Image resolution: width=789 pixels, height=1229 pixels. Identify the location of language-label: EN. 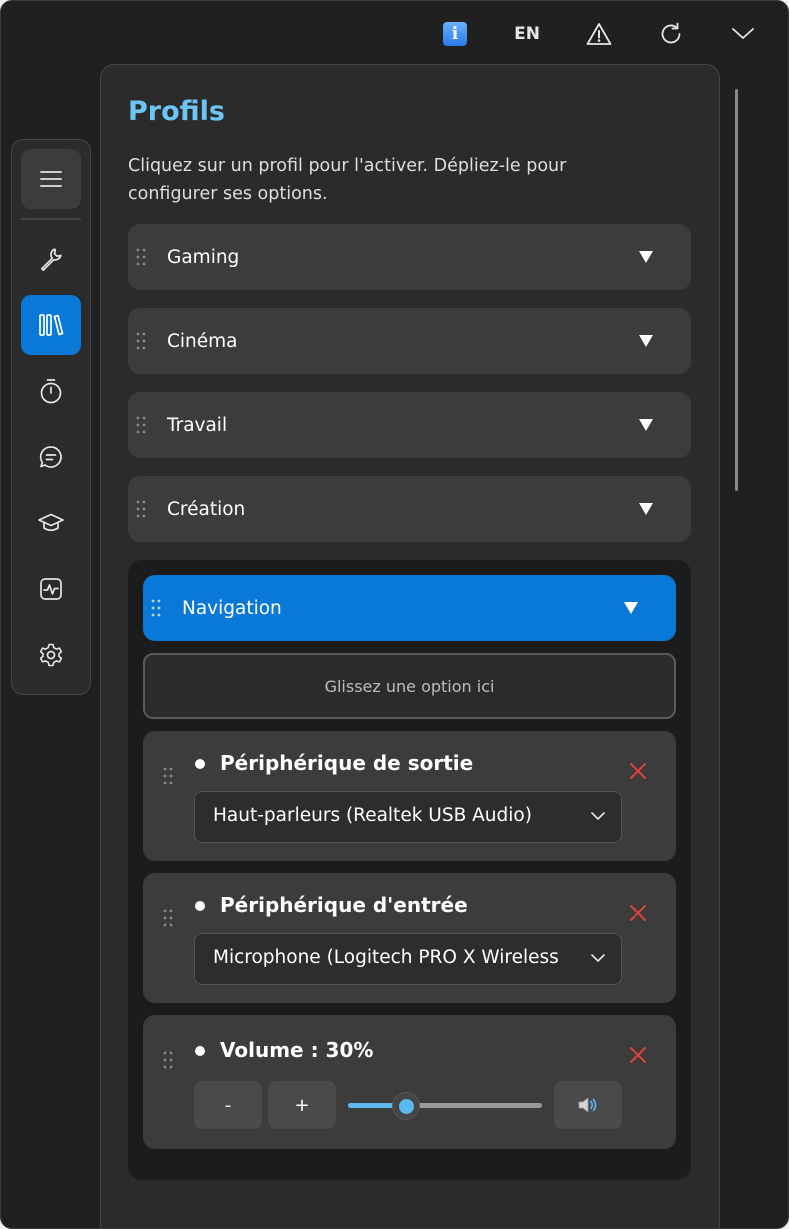
(527, 34).